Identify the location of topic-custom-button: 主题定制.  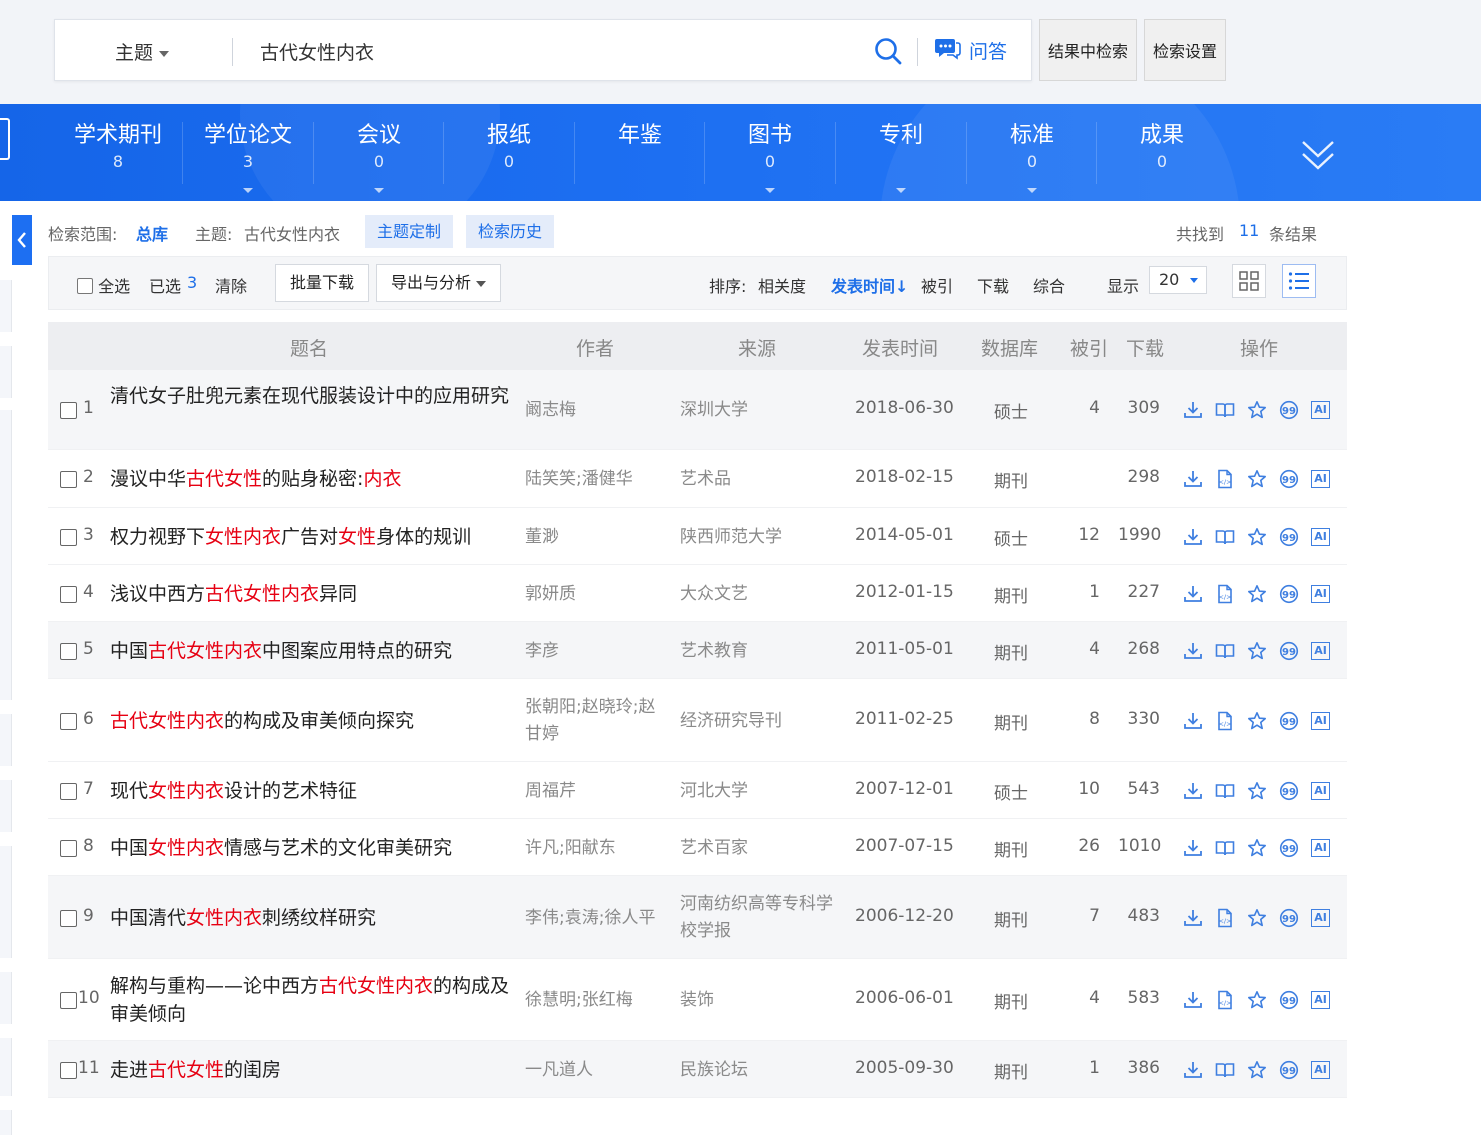
(409, 231).